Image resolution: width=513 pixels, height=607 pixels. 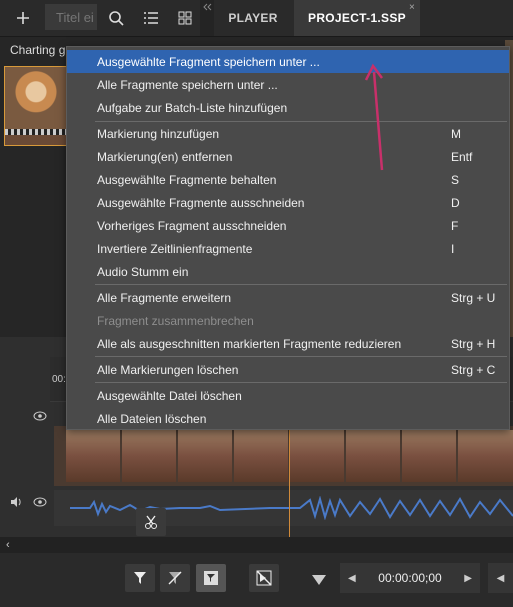 I want to click on menu-item-label: Fragment zusammenbrechen, so click(x=175, y=320).